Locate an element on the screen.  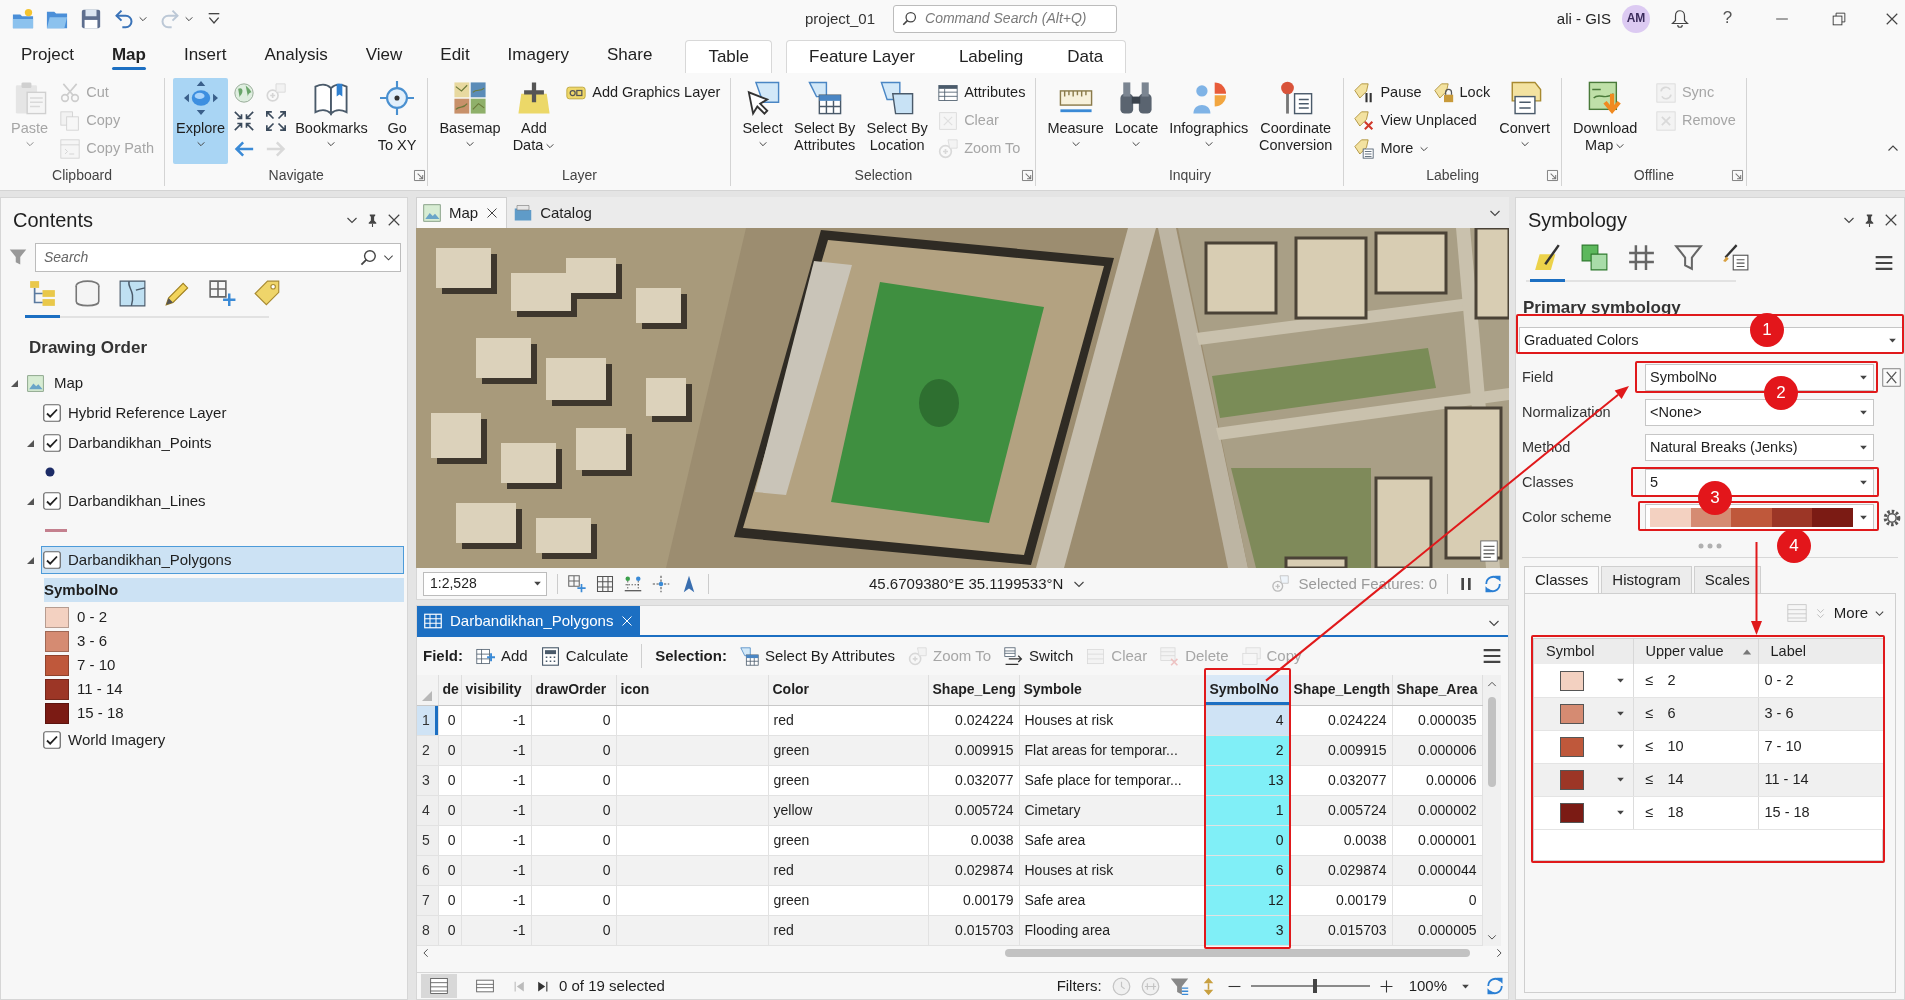
last-record-icon is located at coordinates (542, 986).